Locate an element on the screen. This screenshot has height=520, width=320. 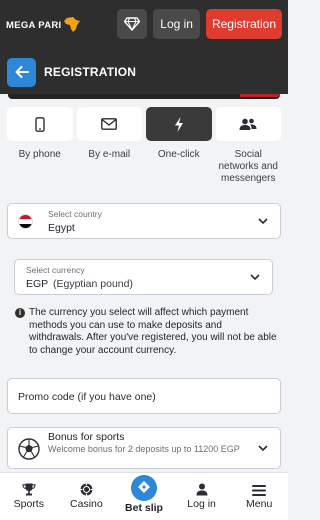
tab-by-email: By e-mail is located at coordinates (109, 146).